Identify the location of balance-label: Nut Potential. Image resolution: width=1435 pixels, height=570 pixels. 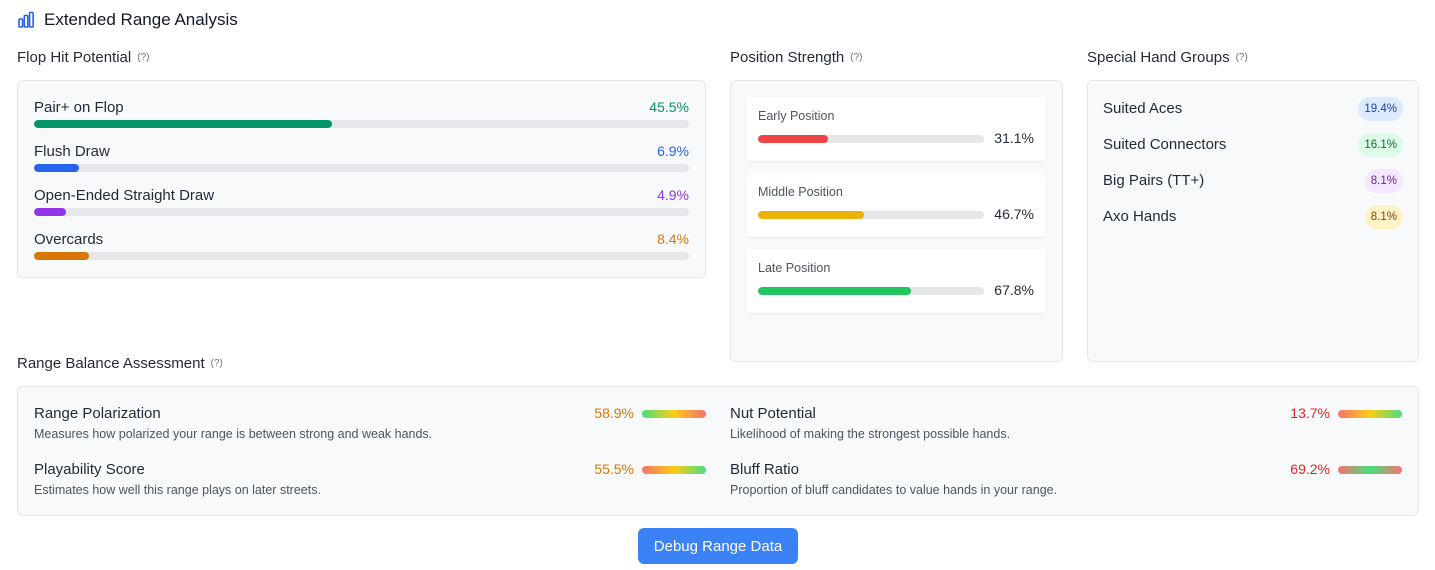
(773, 413).